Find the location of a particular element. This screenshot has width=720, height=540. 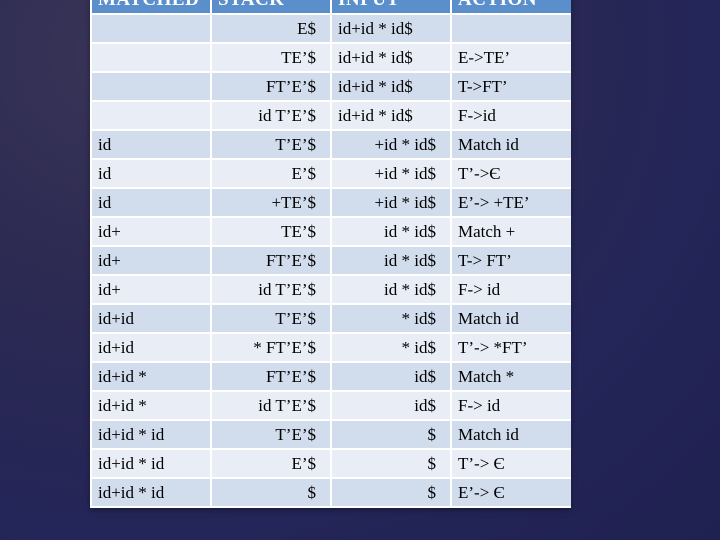

cell-action: Match + is located at coordinates (511, 231).